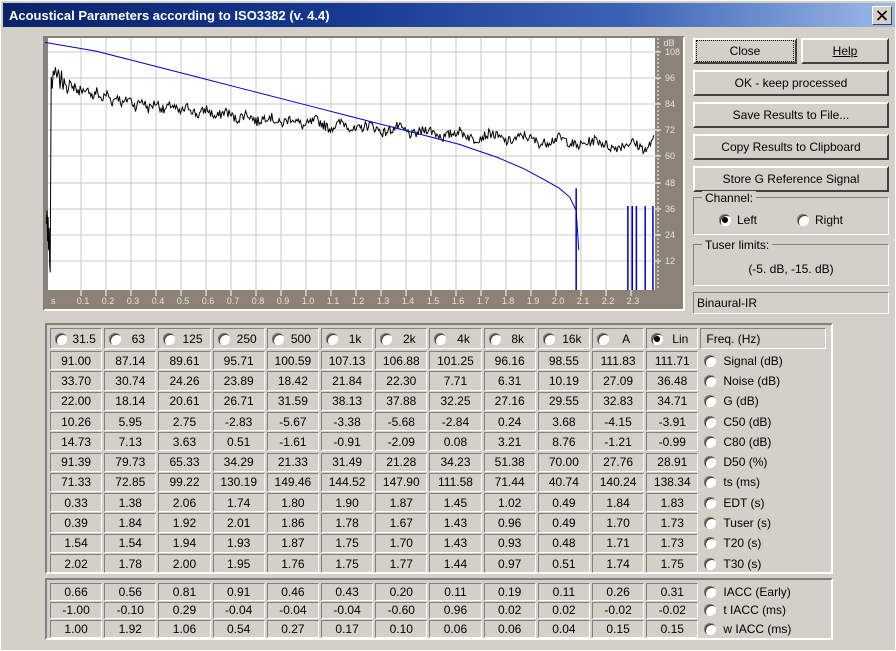 This screenshot has height=651, width=896. I want to click on signal-name-field: Binaural-IR, so click(791, 303).